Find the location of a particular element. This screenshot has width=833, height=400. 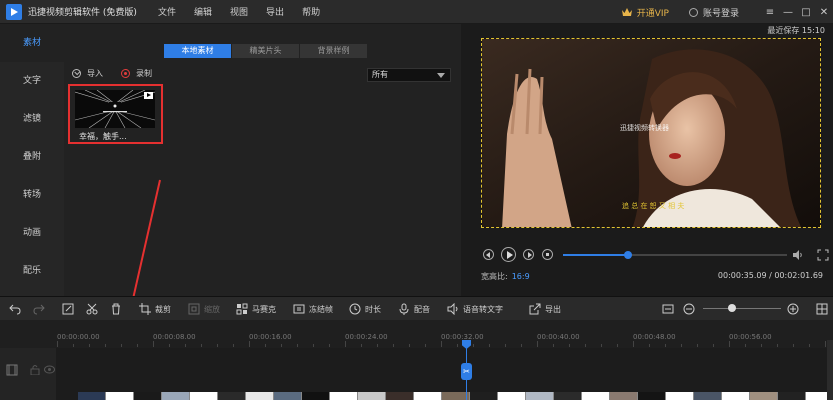

play-button is located at coordinates (508, 254).